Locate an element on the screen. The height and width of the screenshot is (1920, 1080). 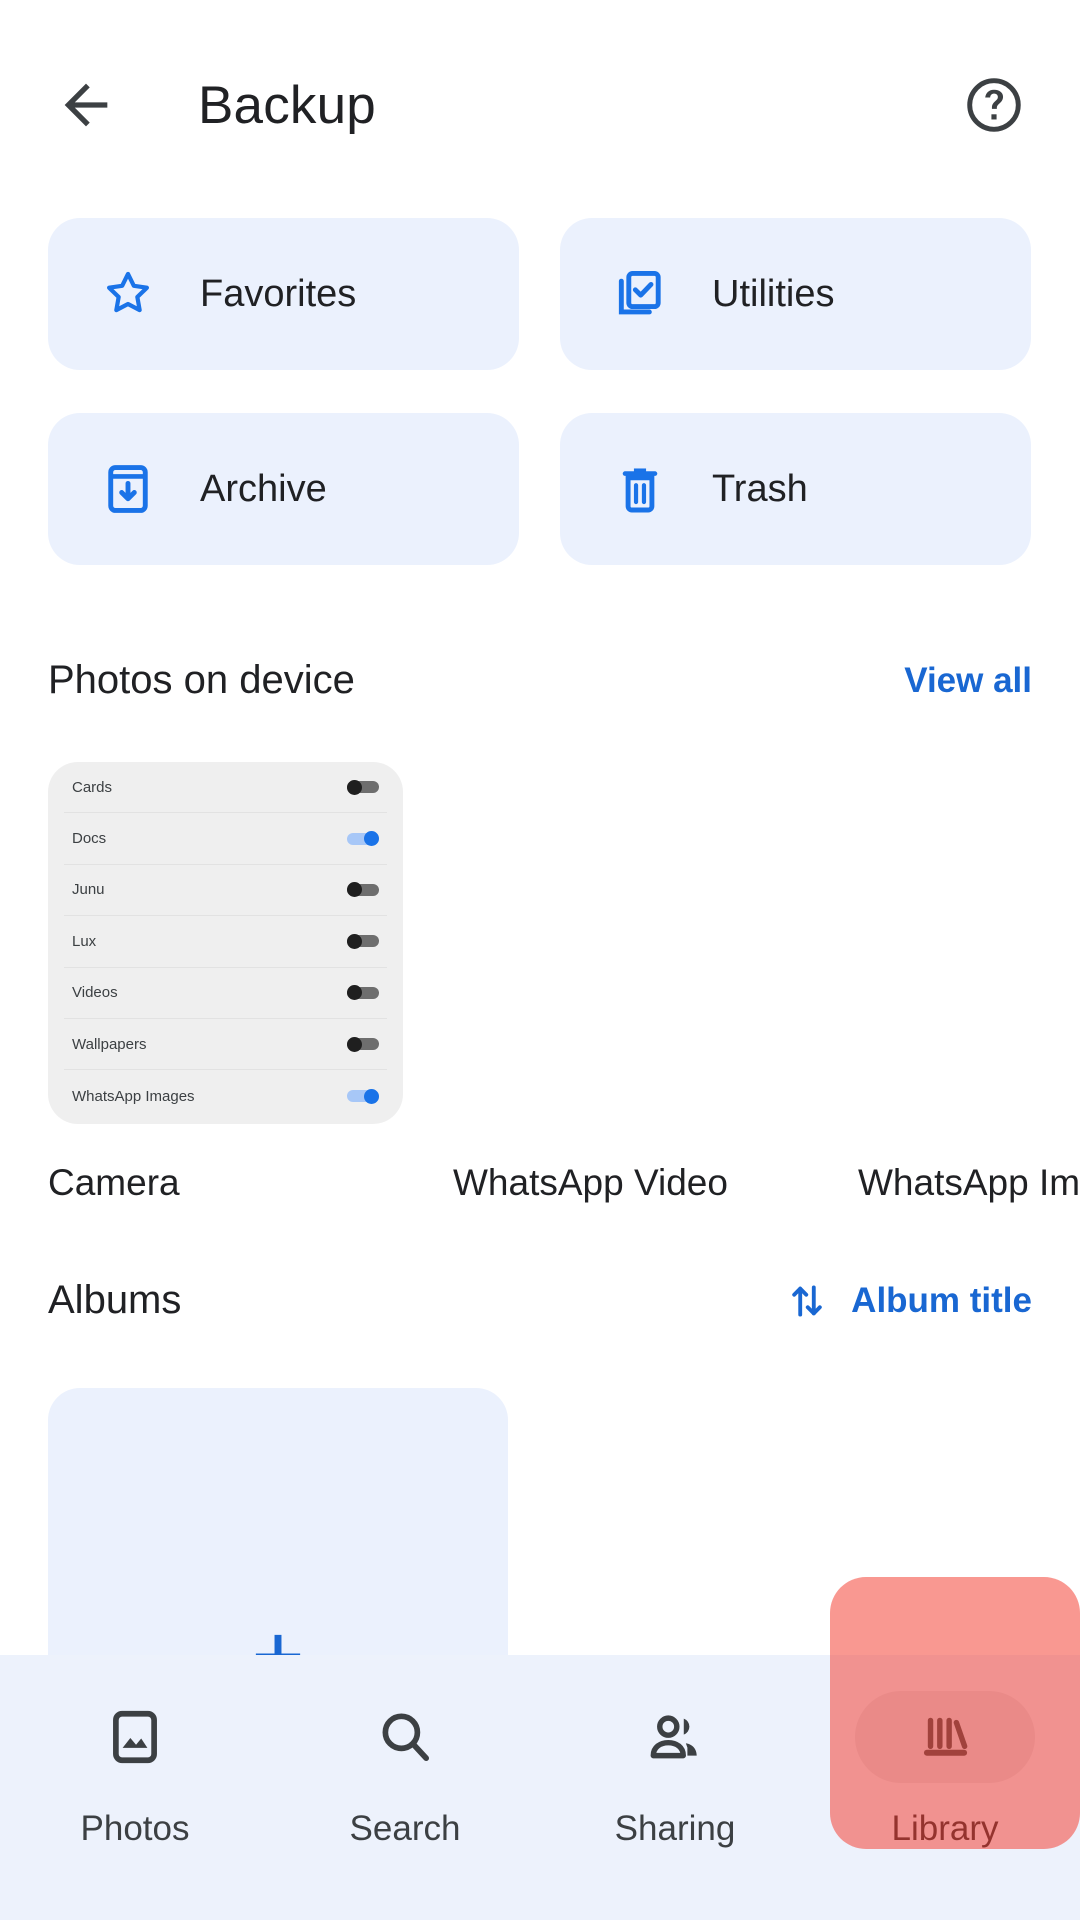
albums-header: Albums Album title is located at coordinates (540, 1300).